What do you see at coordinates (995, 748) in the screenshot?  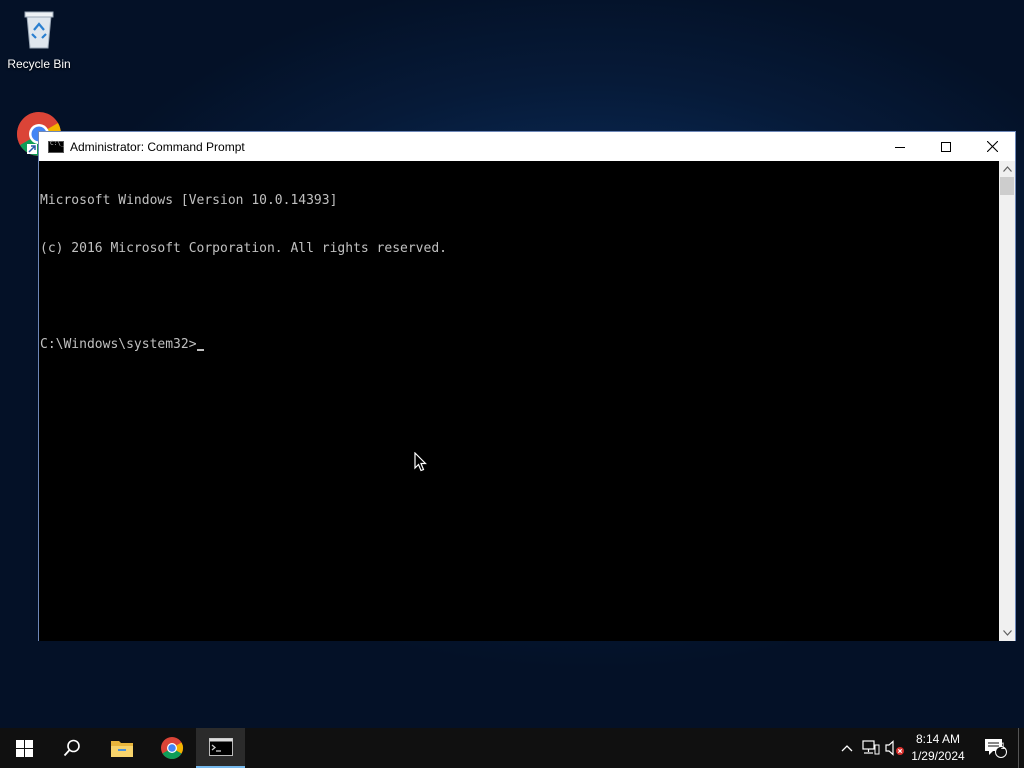 I see `action-center-button: 1` at bounding box center [995, 748].